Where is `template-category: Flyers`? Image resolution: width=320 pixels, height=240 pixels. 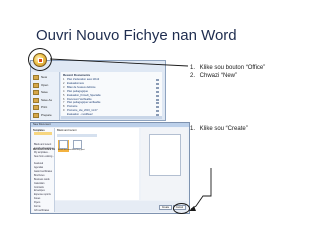
template-category: Flyers is located at coordinates (43, 197).